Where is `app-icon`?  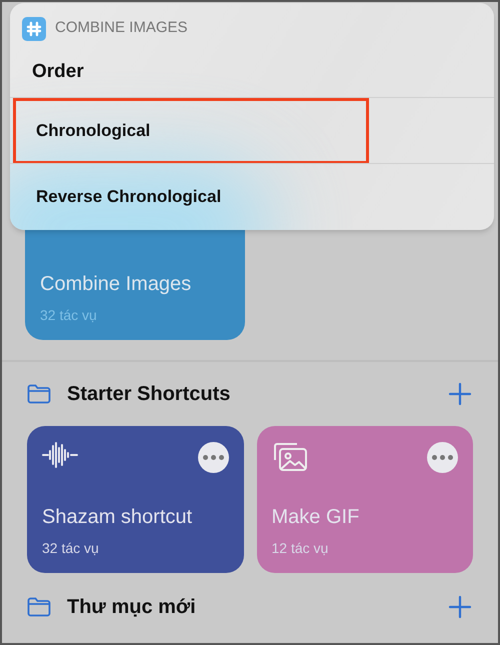 app-icon is located at coordinates (34, 28).